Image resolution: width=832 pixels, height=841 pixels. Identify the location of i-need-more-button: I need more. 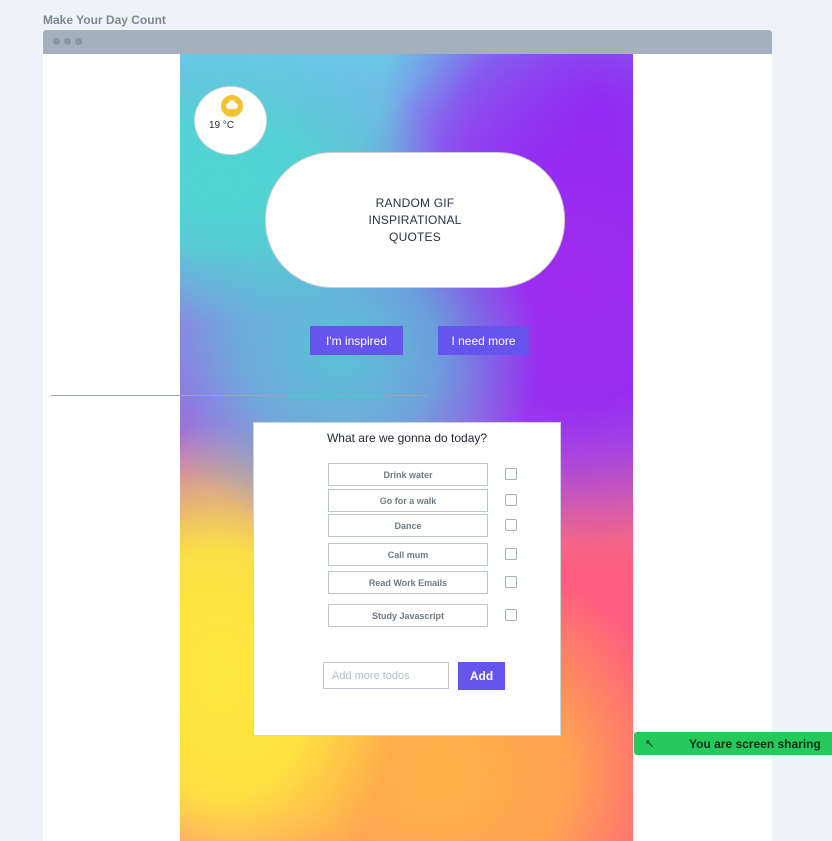
(483, 340).